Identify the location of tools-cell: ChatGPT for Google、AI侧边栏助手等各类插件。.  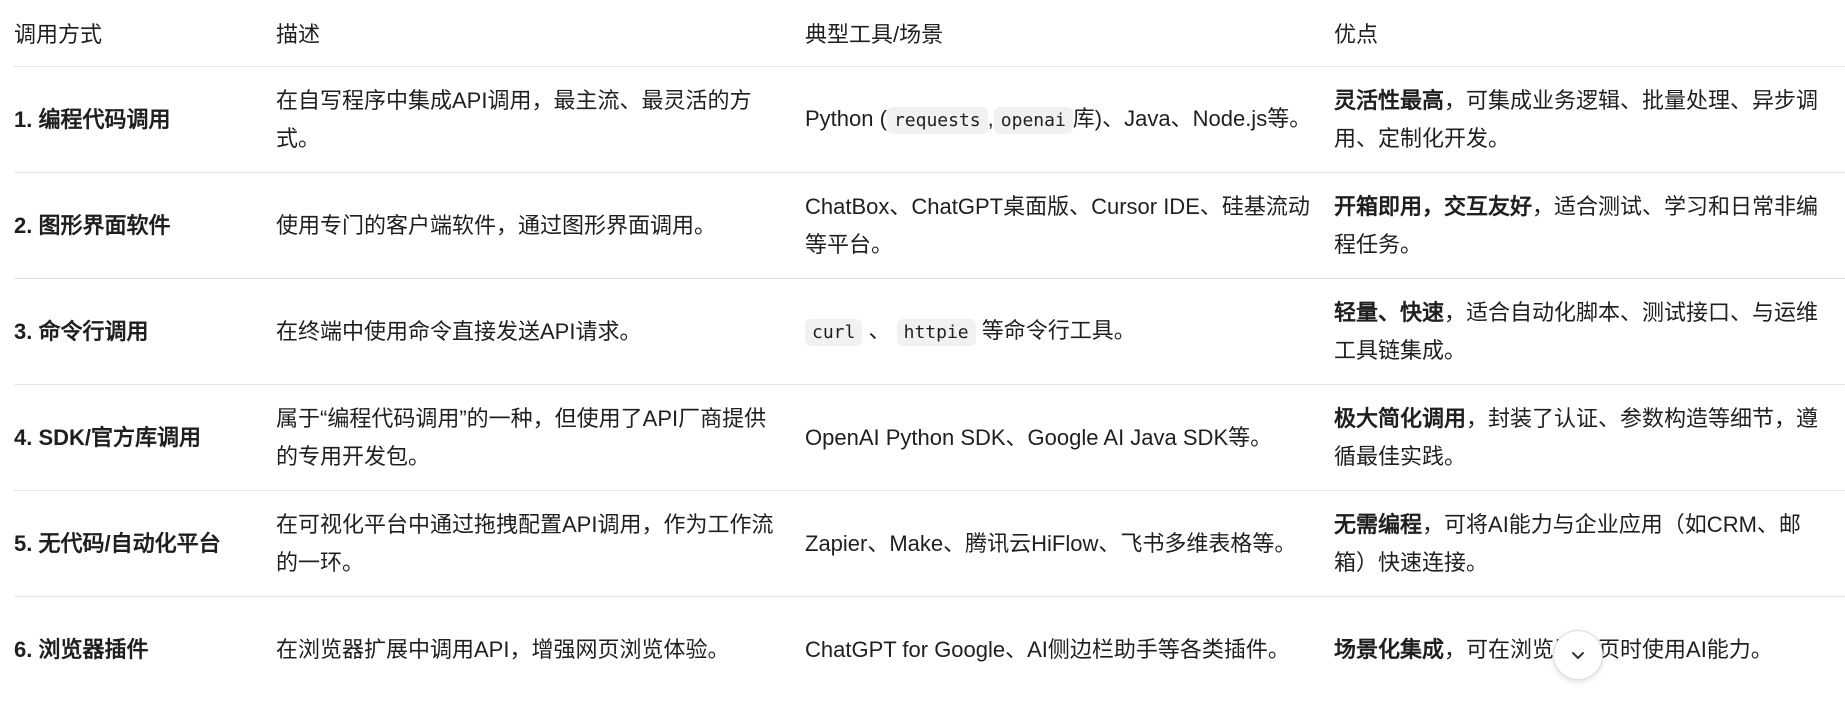
(1069, 649).